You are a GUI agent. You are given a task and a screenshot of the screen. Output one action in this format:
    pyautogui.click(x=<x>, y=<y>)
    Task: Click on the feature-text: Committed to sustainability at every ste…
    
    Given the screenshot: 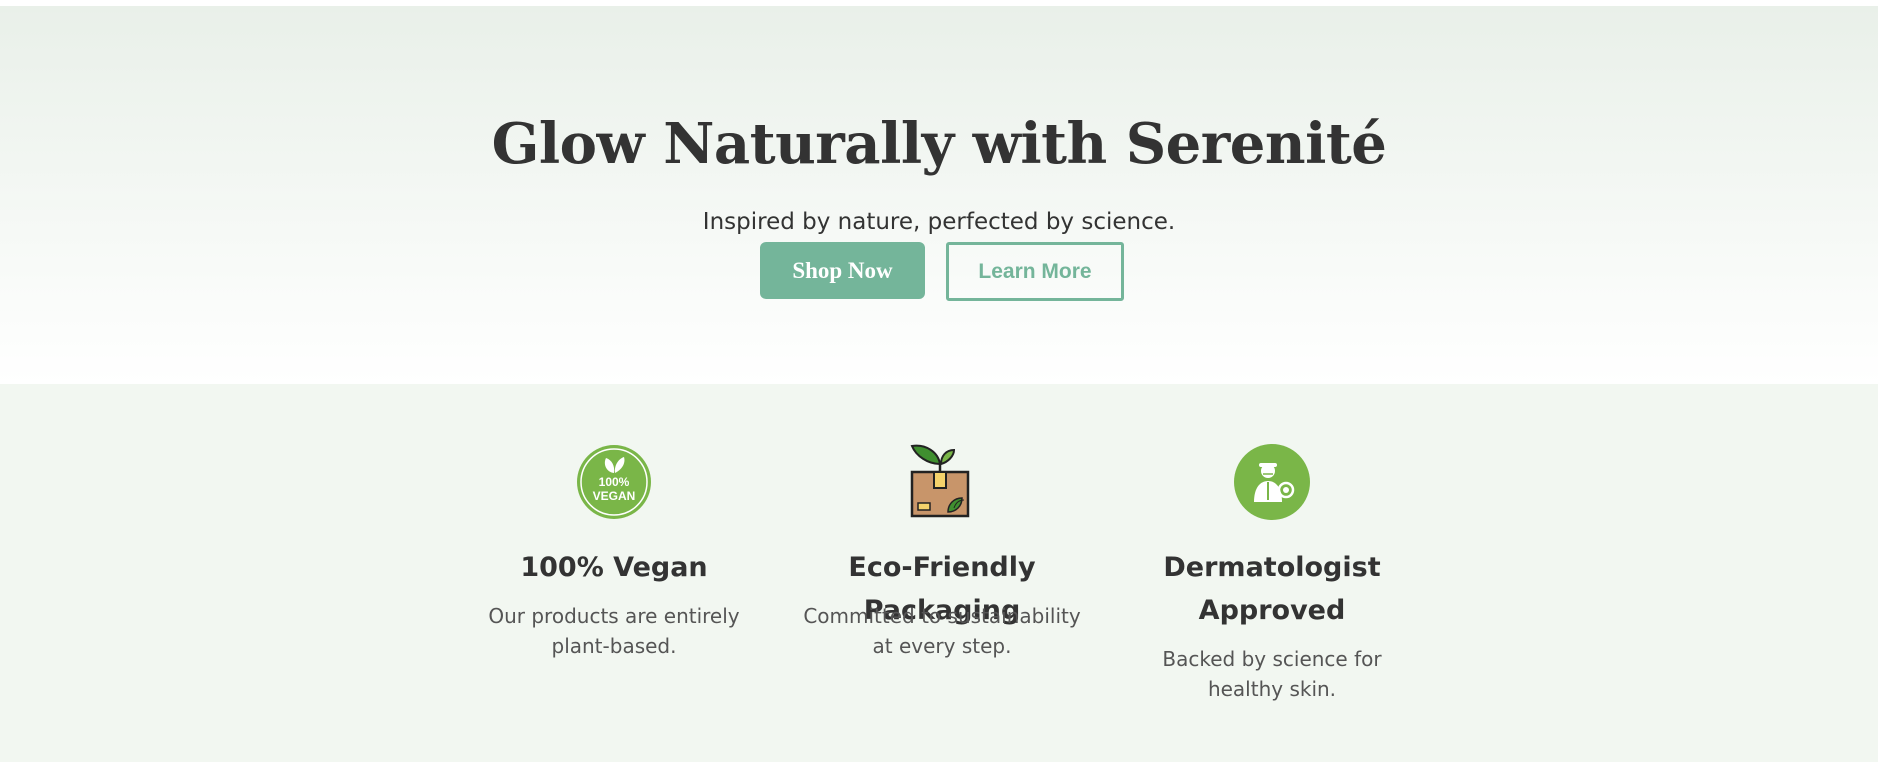 What is the action you would take?
    pyautogui.click(x=942, y=631)
    